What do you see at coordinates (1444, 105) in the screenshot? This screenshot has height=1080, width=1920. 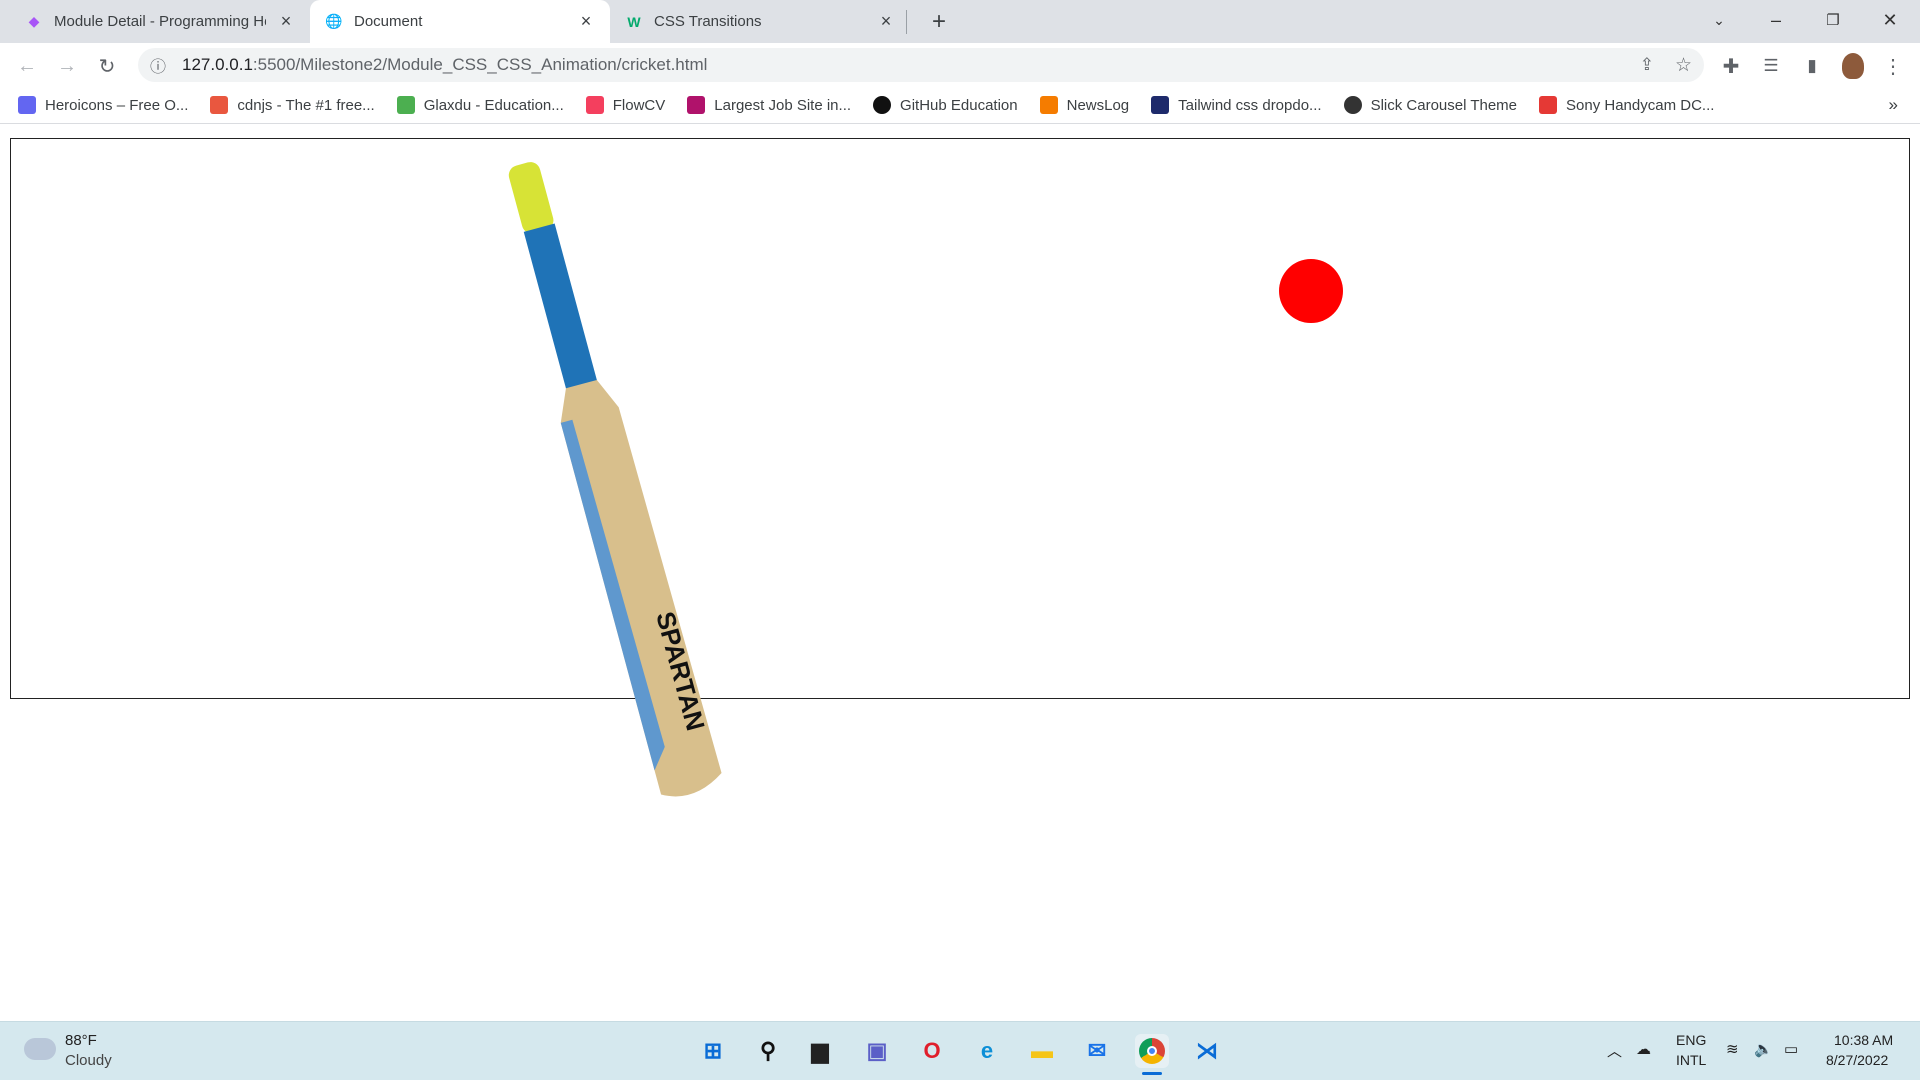 I see `bookmark-label: Slick Carousel Theme` at bounding box center [1444, 105].